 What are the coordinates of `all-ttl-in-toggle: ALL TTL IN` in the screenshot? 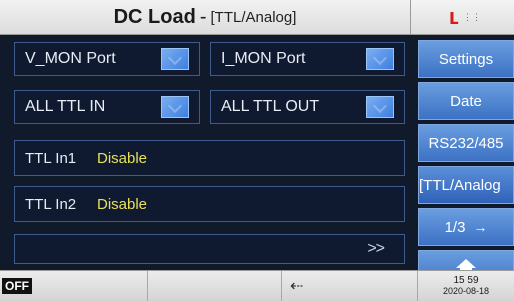 It's located at (107, 107).